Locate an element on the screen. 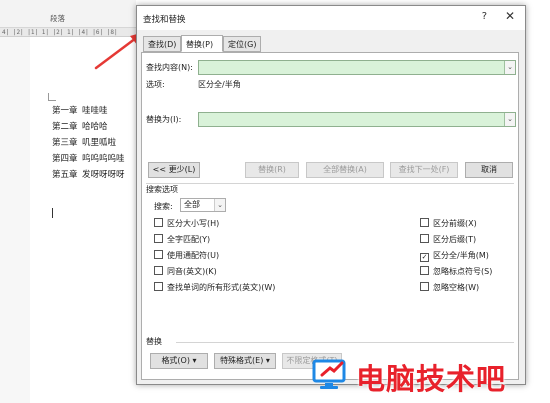 Image resolution: width=550 pixels, height=403 pixels. replace-input: ⌄ is located at coordinates (357, 119).